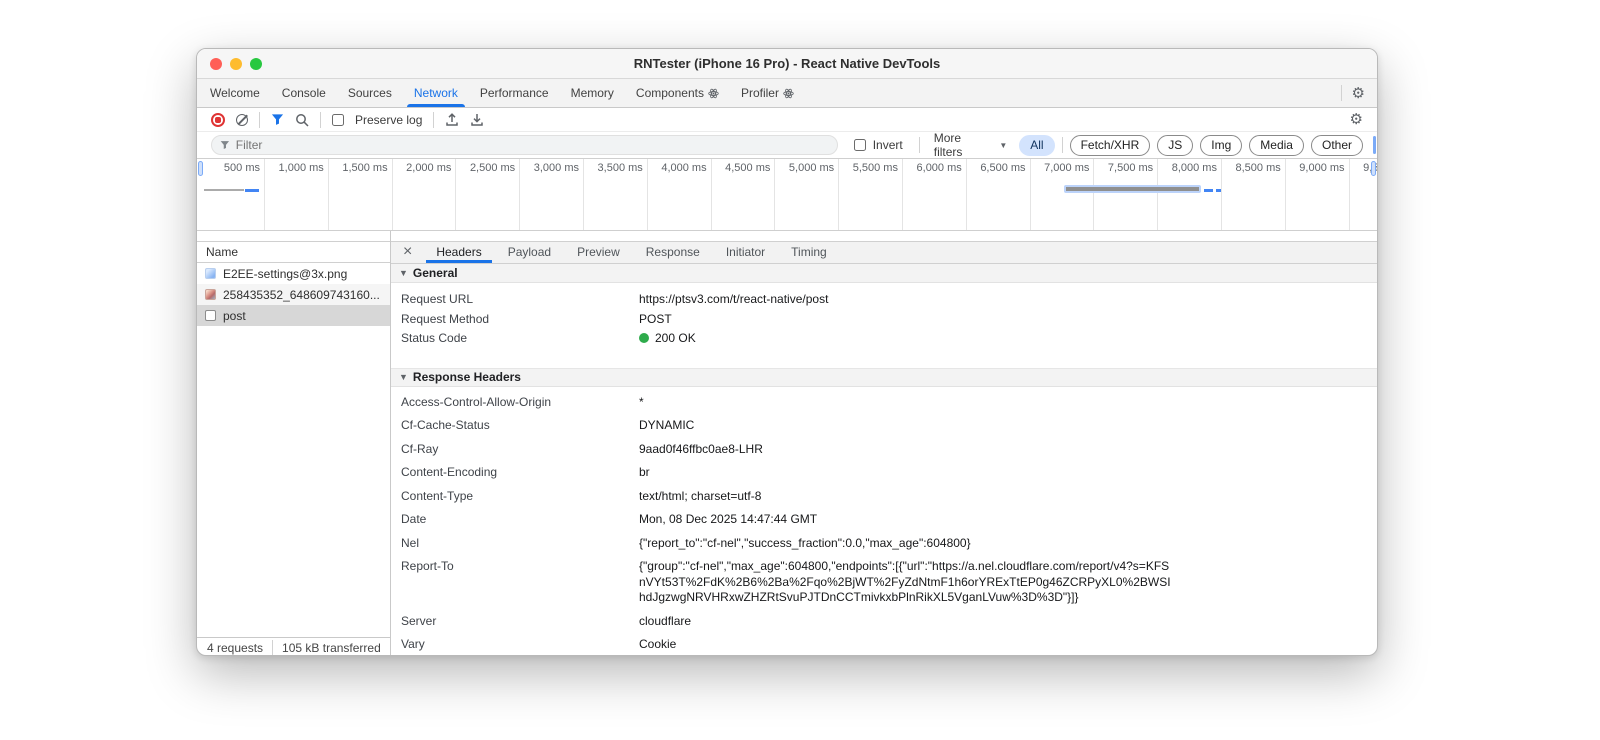  I want to click on record-network-log-button, so click(218, 119).